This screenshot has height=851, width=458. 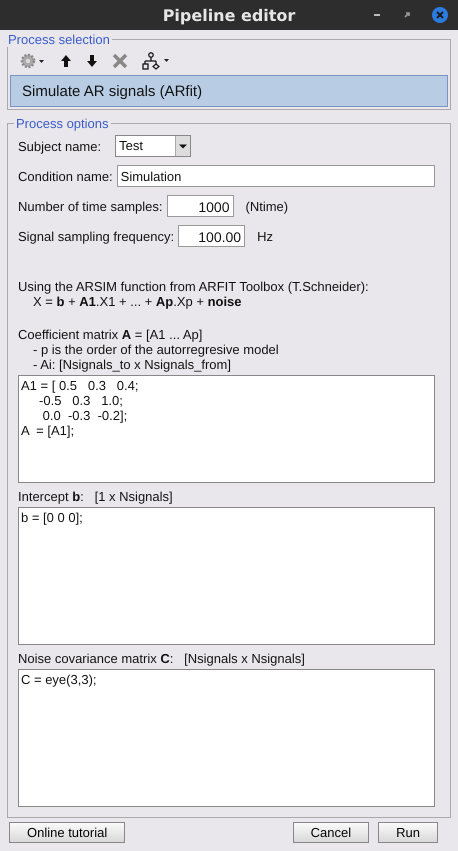 I want to click on section-title: Process selection, so click(x=59, y=39).